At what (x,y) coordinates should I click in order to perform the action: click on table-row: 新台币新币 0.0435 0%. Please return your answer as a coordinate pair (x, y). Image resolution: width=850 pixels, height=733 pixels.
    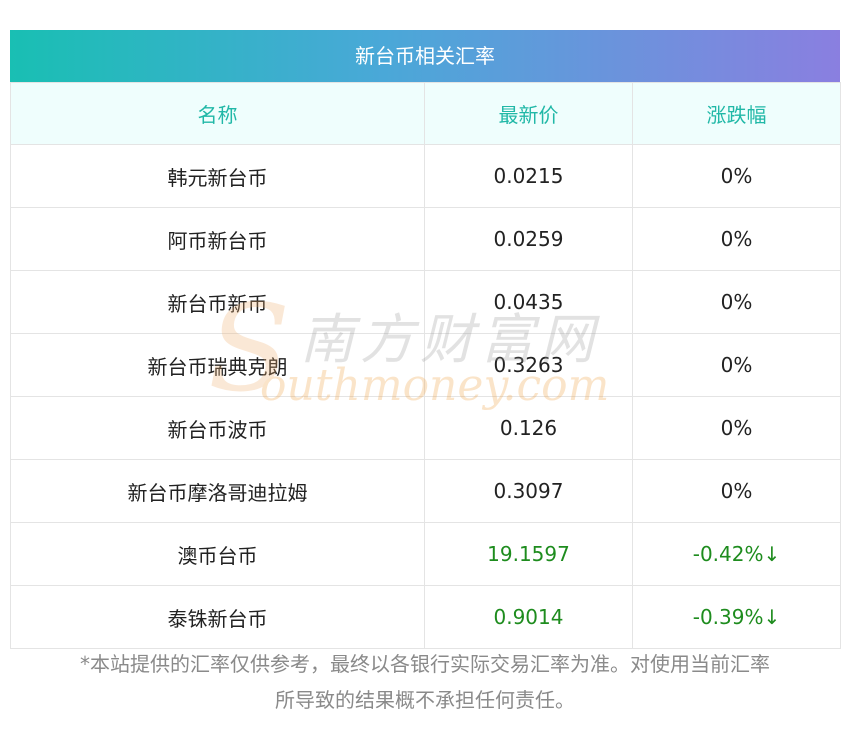
    Looking at the image, I should click on (425, 302).